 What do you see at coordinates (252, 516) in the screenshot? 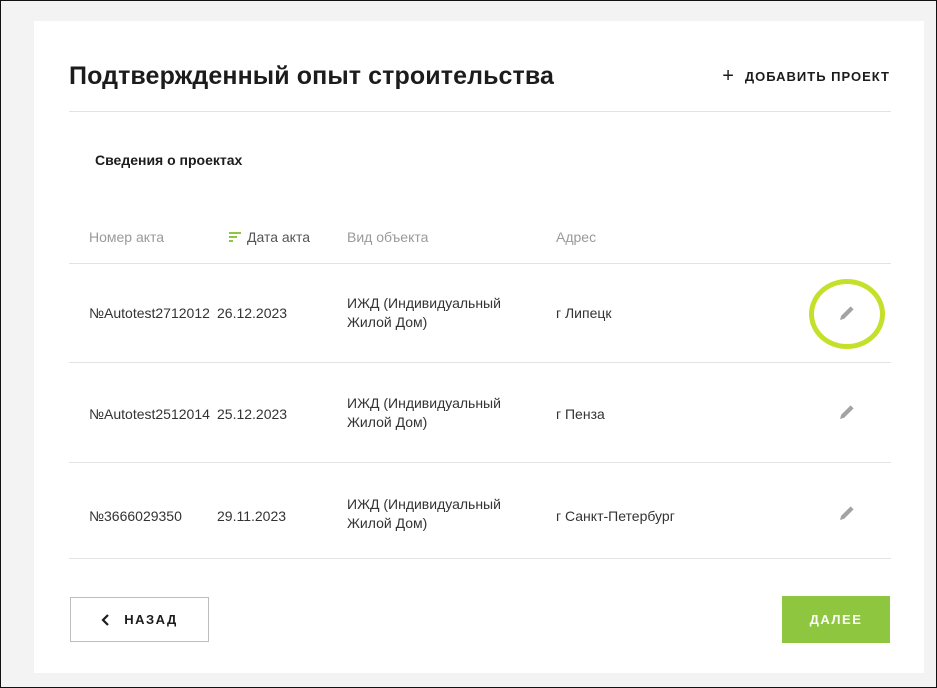
I see `act-date: 29.11.2023` at bounding box center [252, 516].